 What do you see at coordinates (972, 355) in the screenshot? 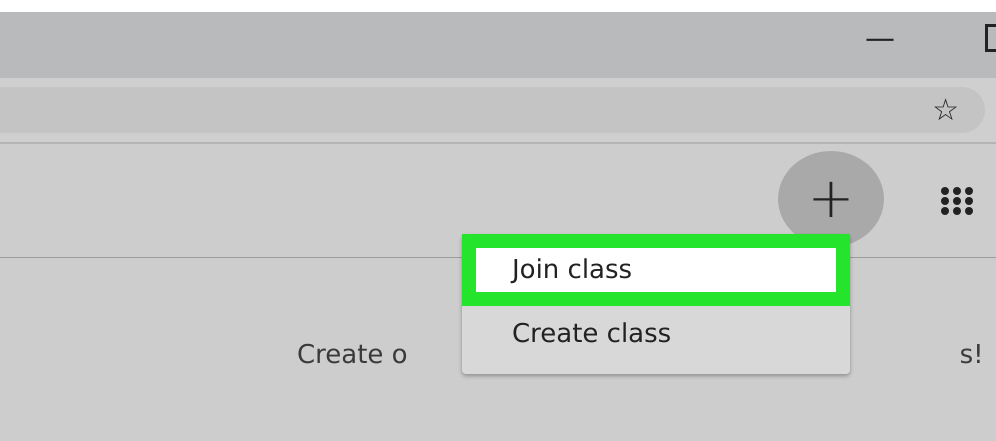
I see `empty-message: s!` at bounding box center [972, 355].